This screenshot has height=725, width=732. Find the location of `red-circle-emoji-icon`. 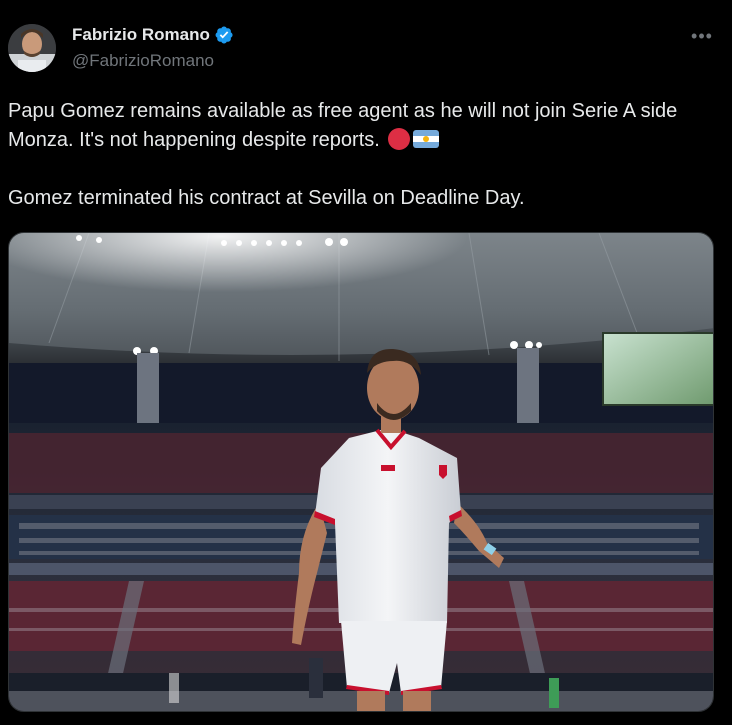

red-circle-emoji-icon is located at coordinates (399, 139).